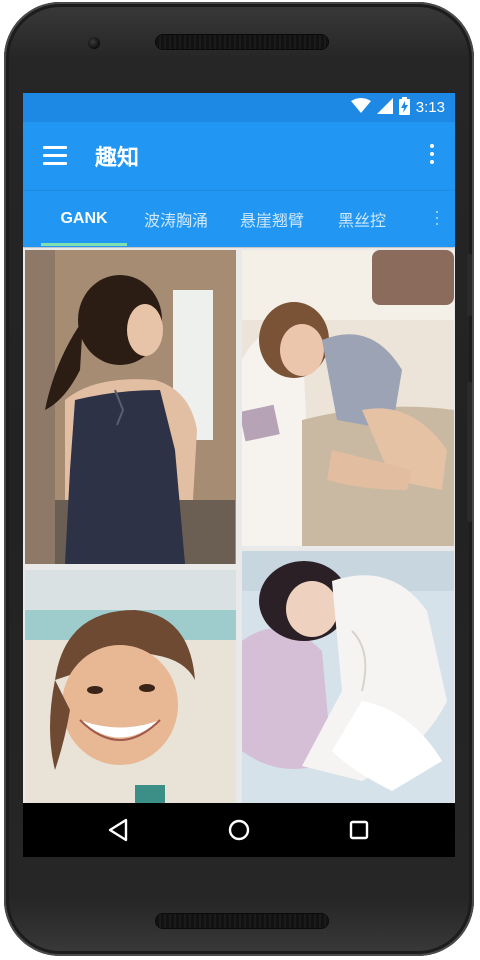 This screenshot has height=960, width=480. Describe the element at coordinates (239, 156) in the screenshot. I see `app-bar: 趣知` at that location.